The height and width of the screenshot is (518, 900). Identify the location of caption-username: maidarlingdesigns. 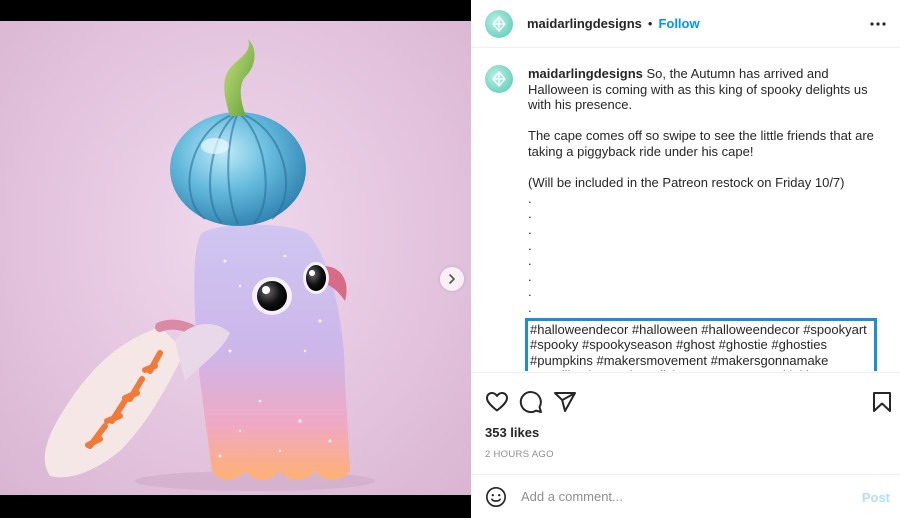
(585, 73).